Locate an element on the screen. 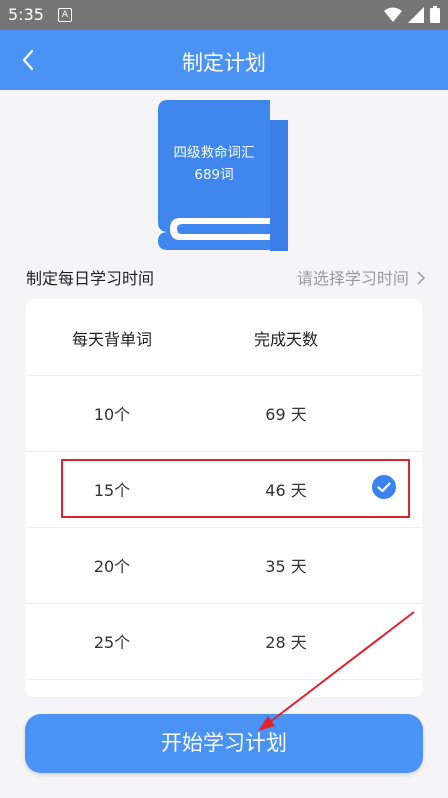  status-time: 5:35 is located at coordinates (26, 14).